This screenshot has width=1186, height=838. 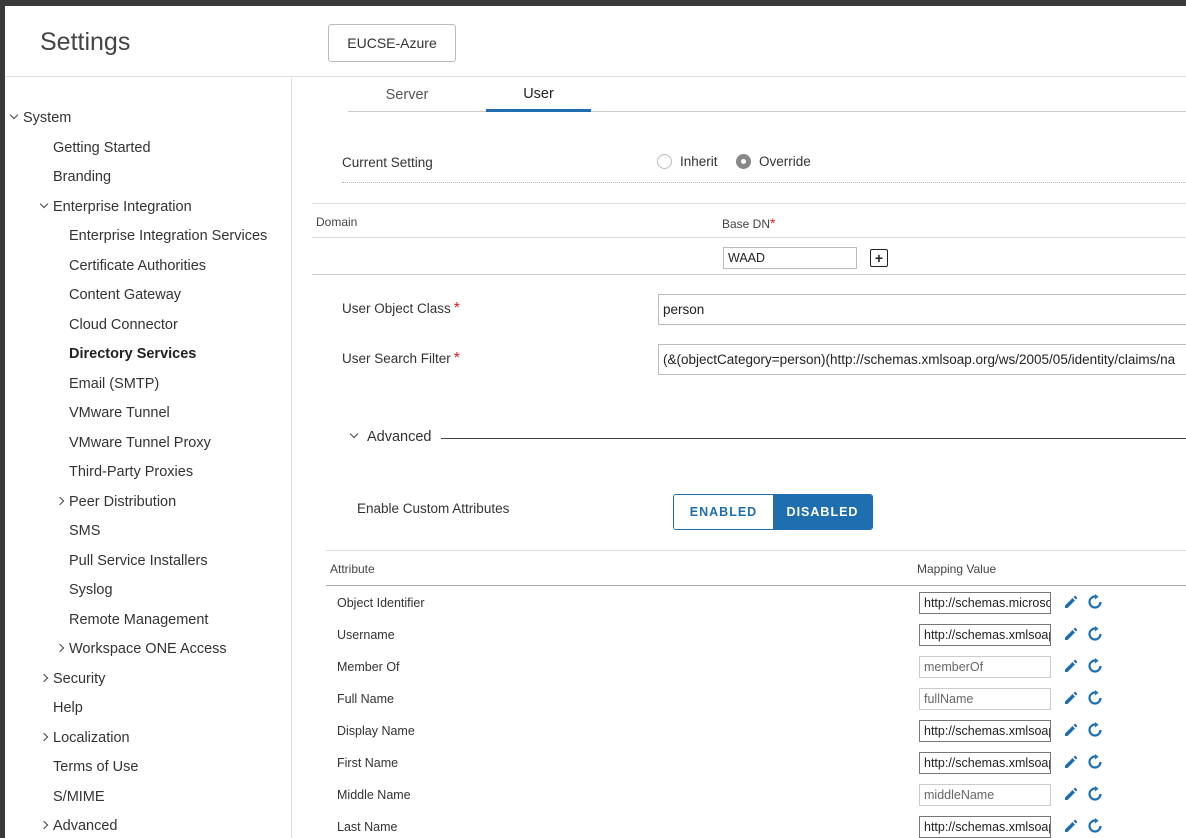 I want to click on sidebar-item: Localization, so click(x=84, y=738).